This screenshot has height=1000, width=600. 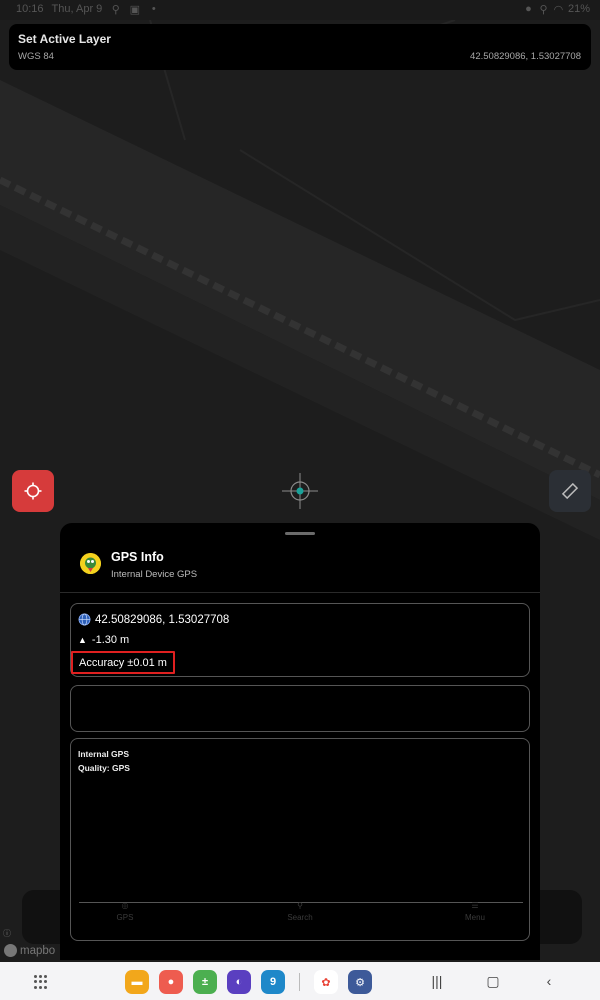 What do you see at coordinates (300, 10) in the screenshot?
I see `status-bar: 10:16 Thu, Apr 9 ⚲ ▣ • ● ⚲ ◠ 21%` at bounding box center [300, 10].